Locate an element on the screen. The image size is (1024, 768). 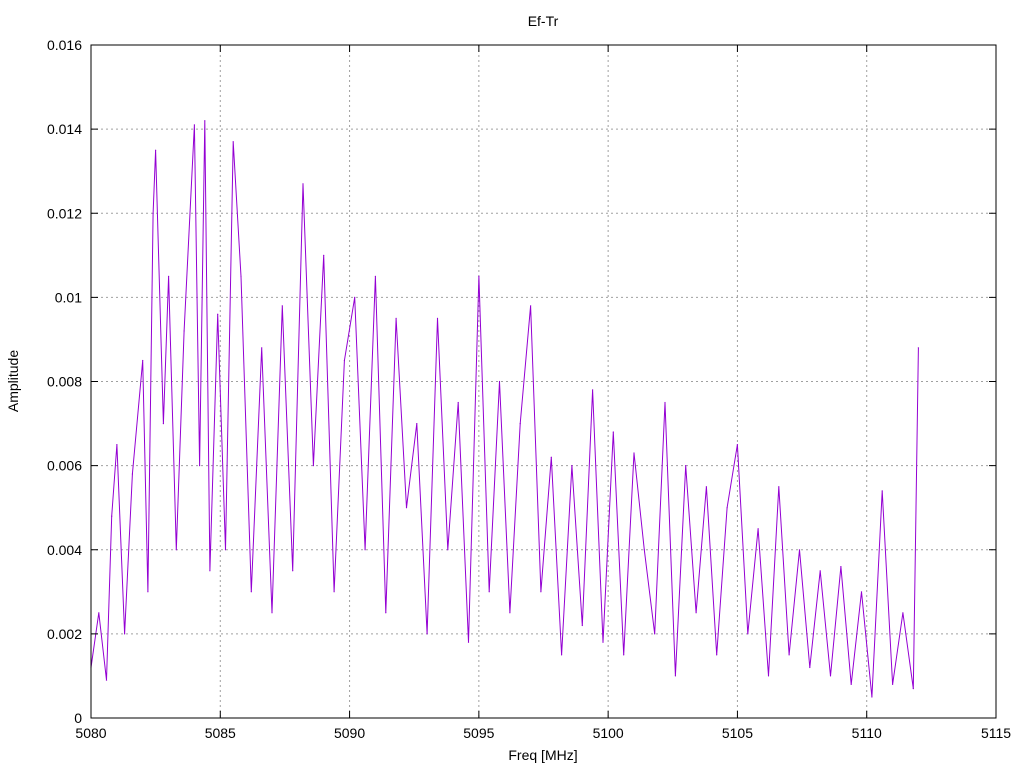
x-tick-label: 5105 is located at coordinates (737, 733).